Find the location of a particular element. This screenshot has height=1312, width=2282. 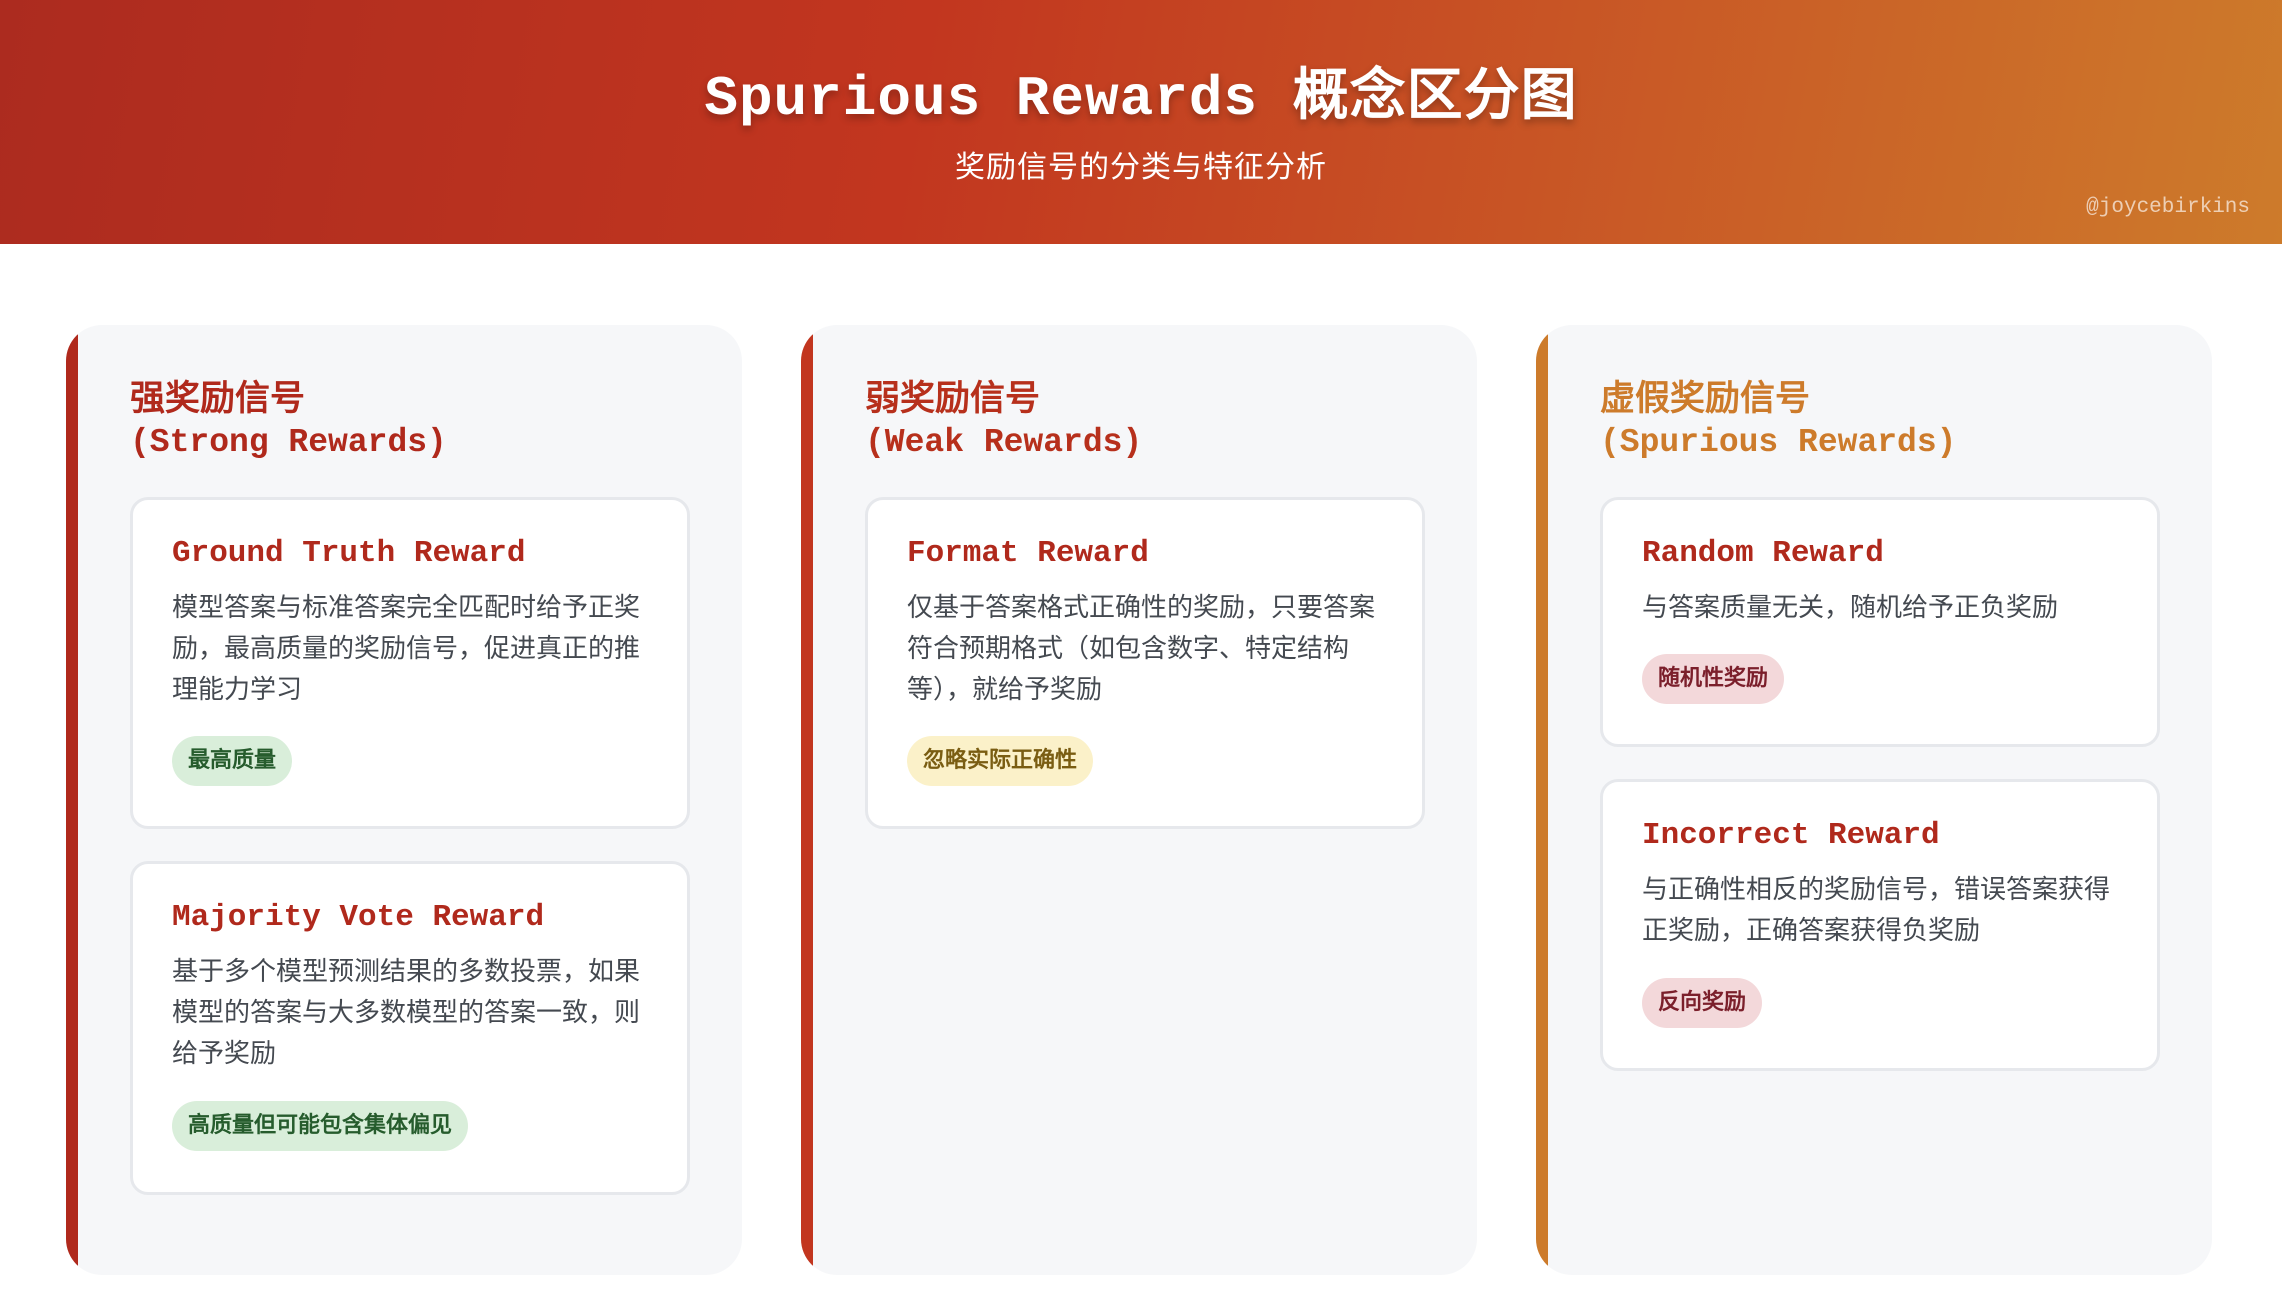

page-title: Spurious Rewards 概念区分图 is located at coordinates (1141, 99).